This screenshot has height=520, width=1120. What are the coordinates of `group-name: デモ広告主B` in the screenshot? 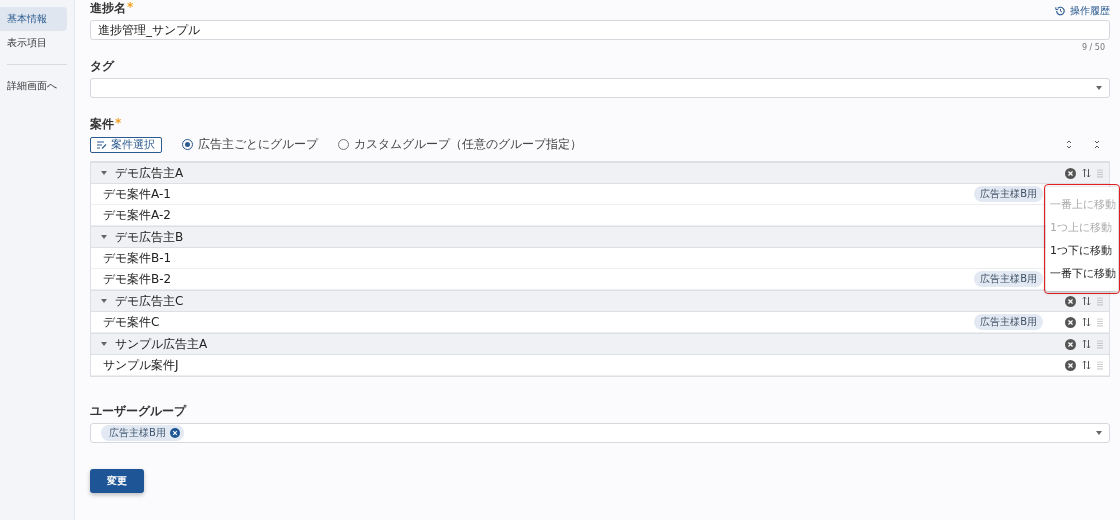 It's located at (149, 237).